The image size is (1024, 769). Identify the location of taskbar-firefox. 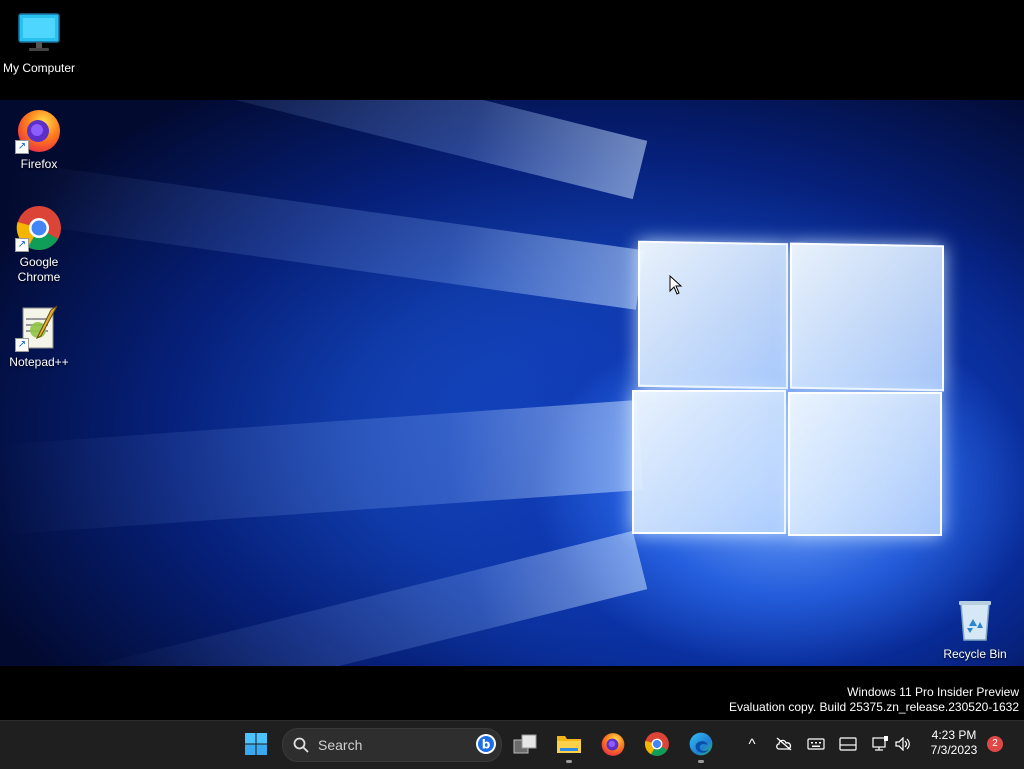
(613, 744).